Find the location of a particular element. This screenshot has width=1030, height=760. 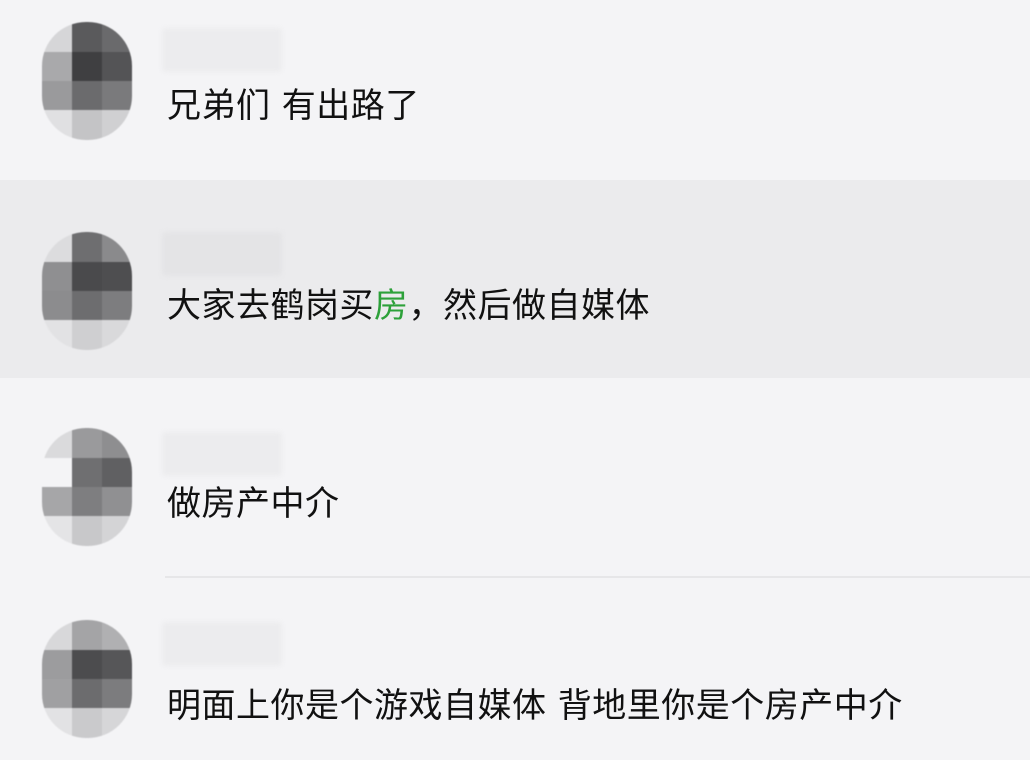

comment-text-part: 大家去鹤岗买 is located at coordinates (270, 306).